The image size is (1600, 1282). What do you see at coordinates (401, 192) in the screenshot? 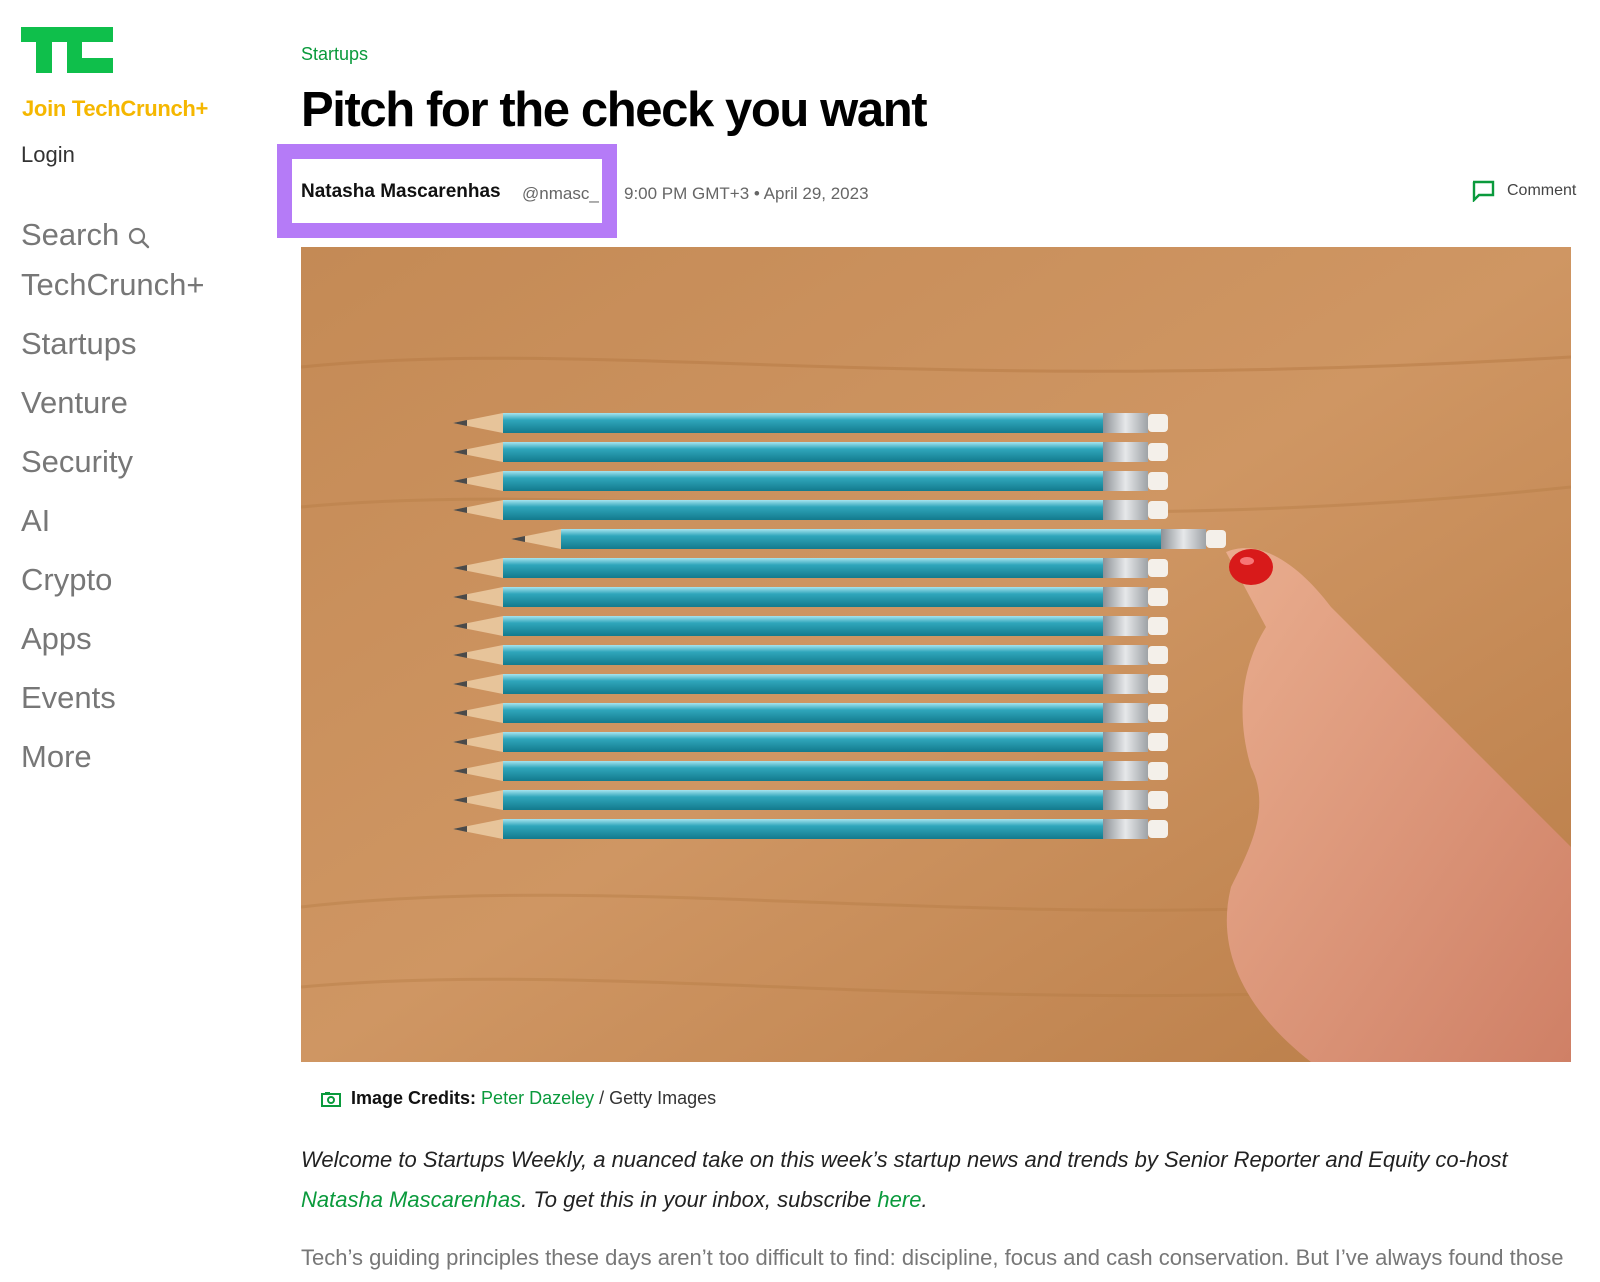
I see `author-link: Natasha Mascarenhas` at bounding box center [401, 192].